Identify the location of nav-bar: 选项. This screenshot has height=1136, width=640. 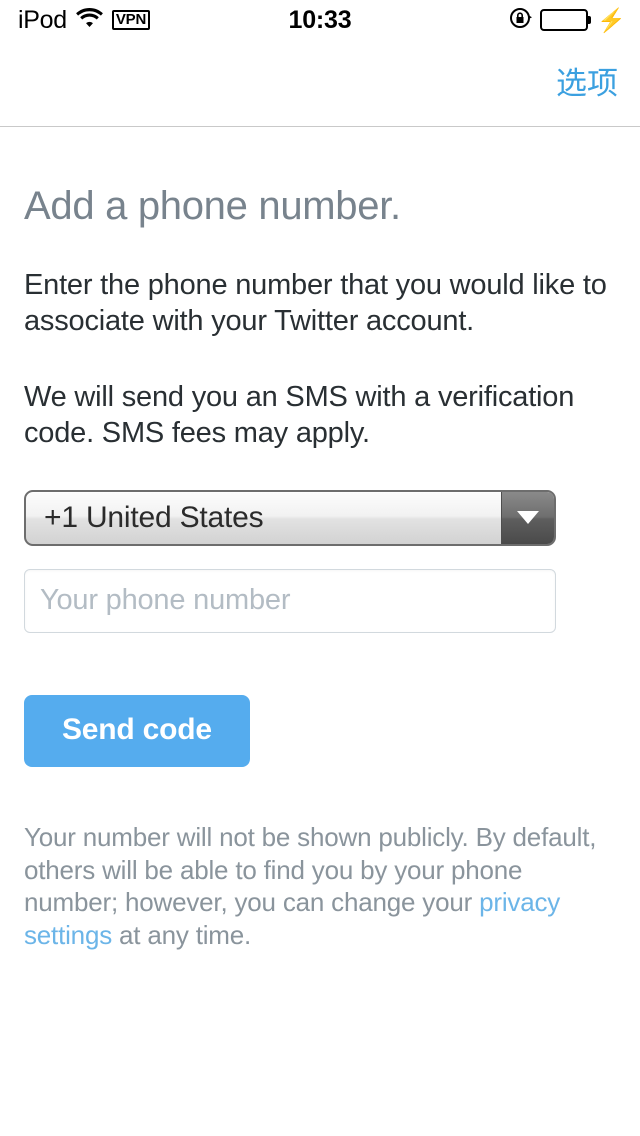
(320, 83).